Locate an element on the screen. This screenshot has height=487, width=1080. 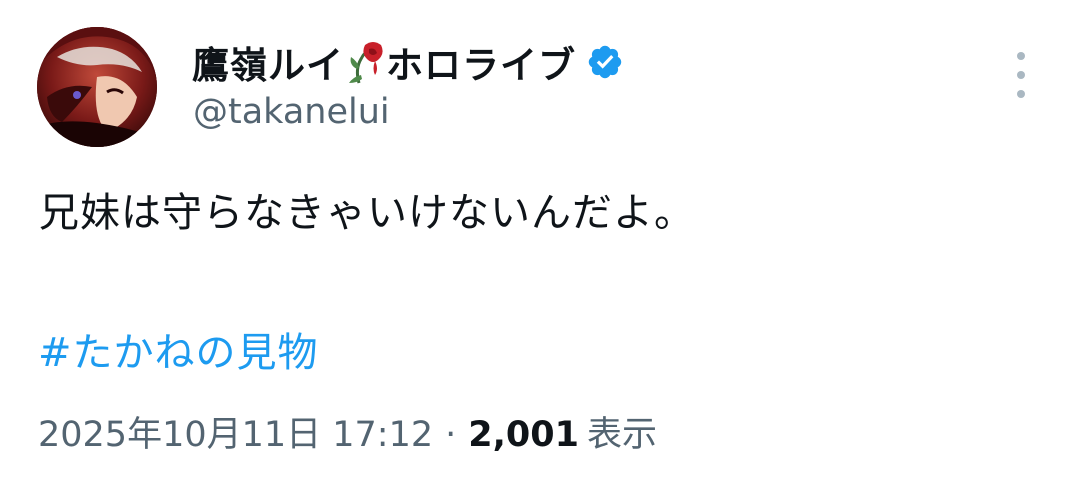
hashtag-link: #たかねの見物 is located at coordinates (178, 349).